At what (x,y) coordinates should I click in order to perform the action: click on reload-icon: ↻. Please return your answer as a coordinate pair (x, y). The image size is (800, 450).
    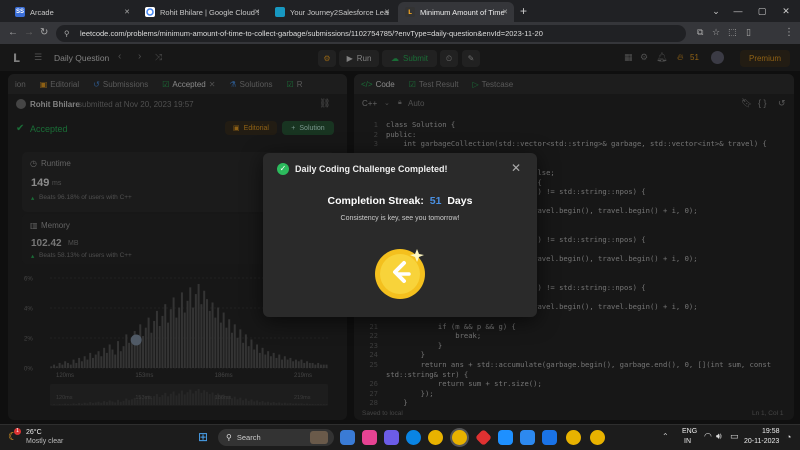
    Looking at the image, I should click on (44, 32).